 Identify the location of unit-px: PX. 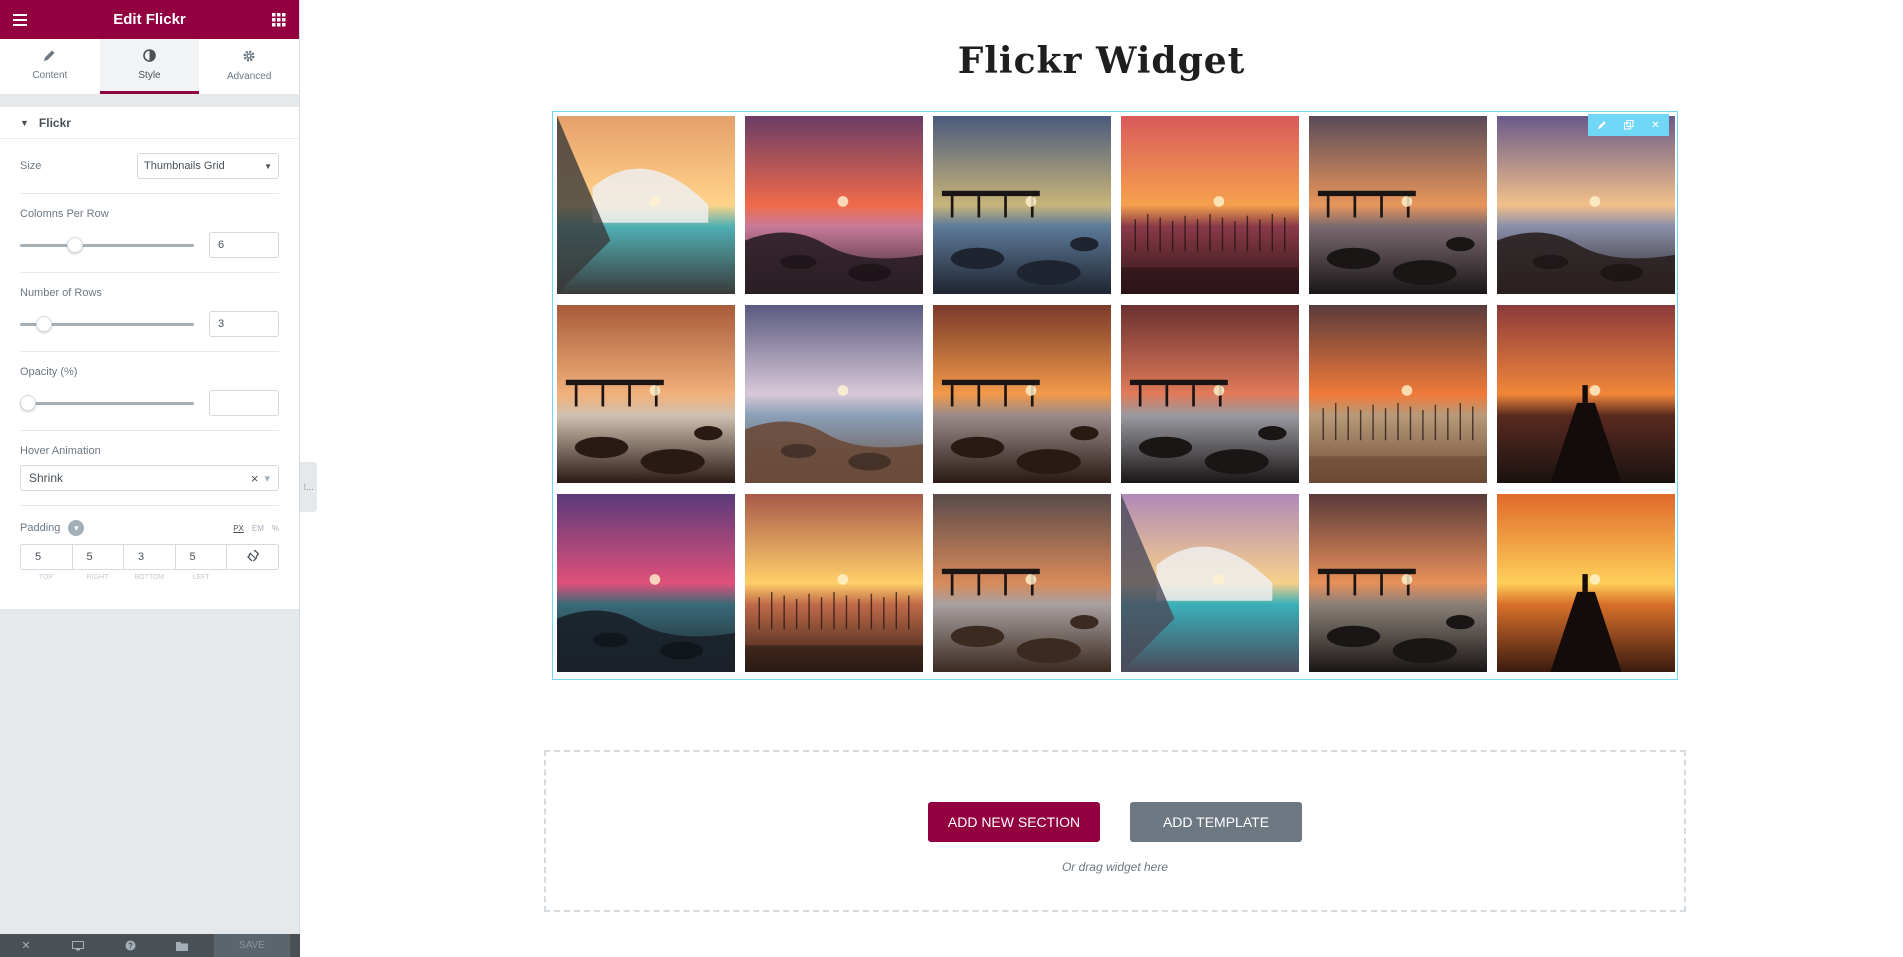
(238, 528).